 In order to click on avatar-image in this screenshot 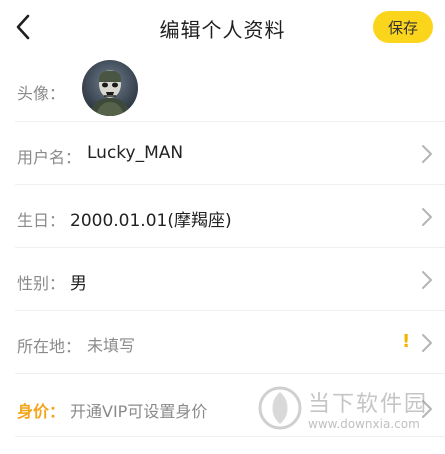, I will do `click(110, 88)`.